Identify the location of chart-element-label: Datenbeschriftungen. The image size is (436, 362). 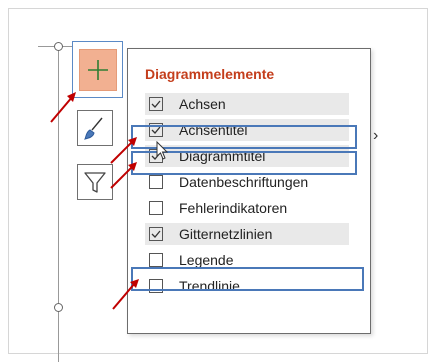
(244, 182).